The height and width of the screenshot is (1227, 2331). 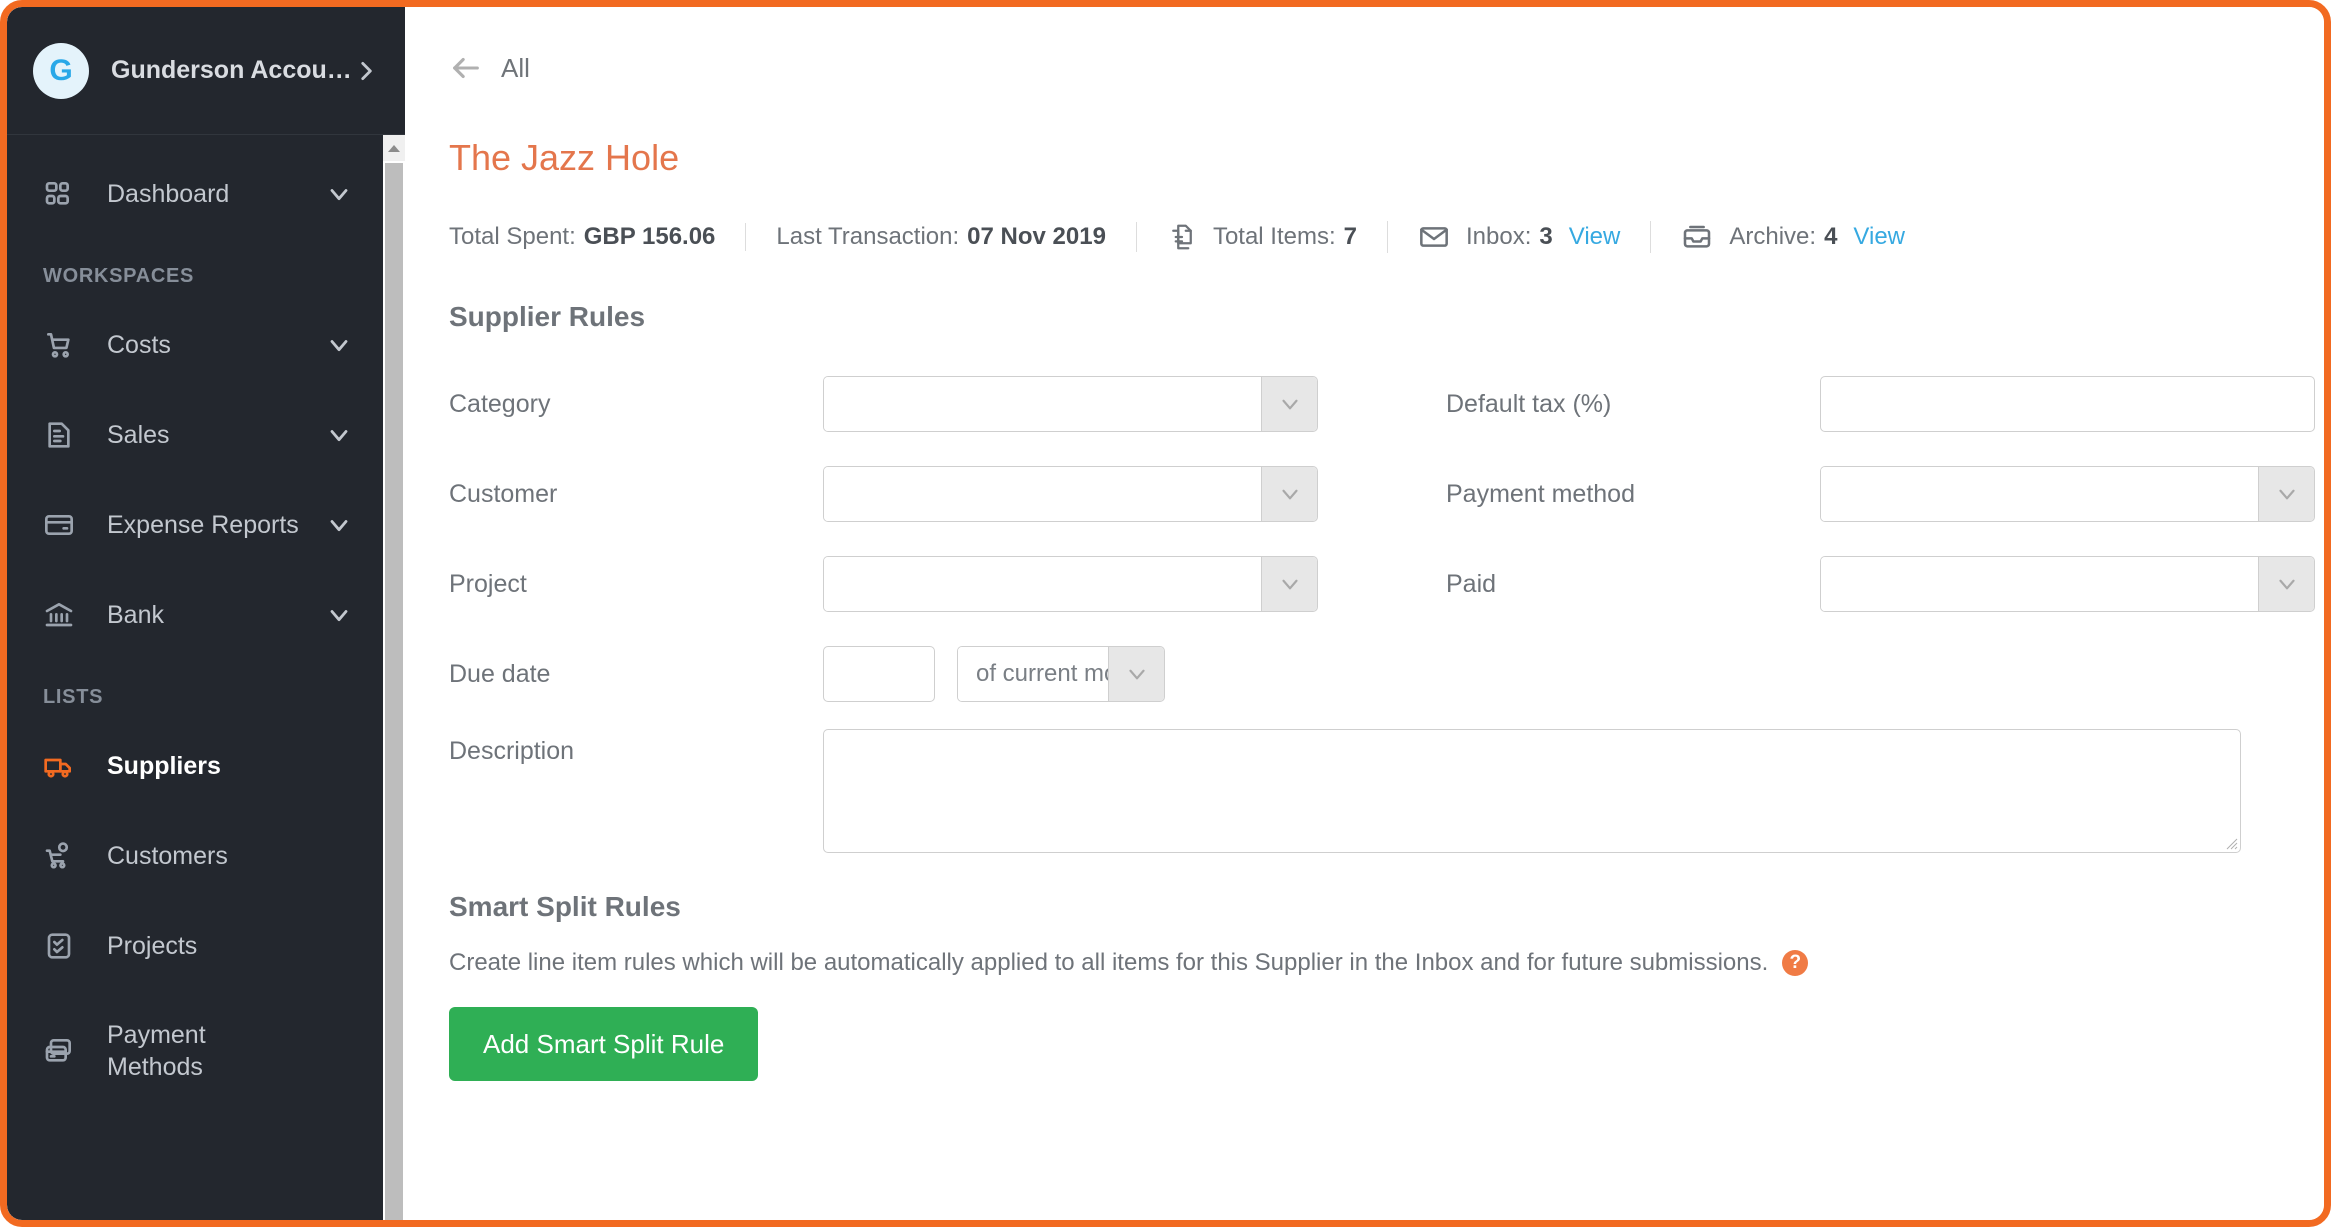 I want to click on stat-value: GBP 156.06, so click(x=649, y=236).